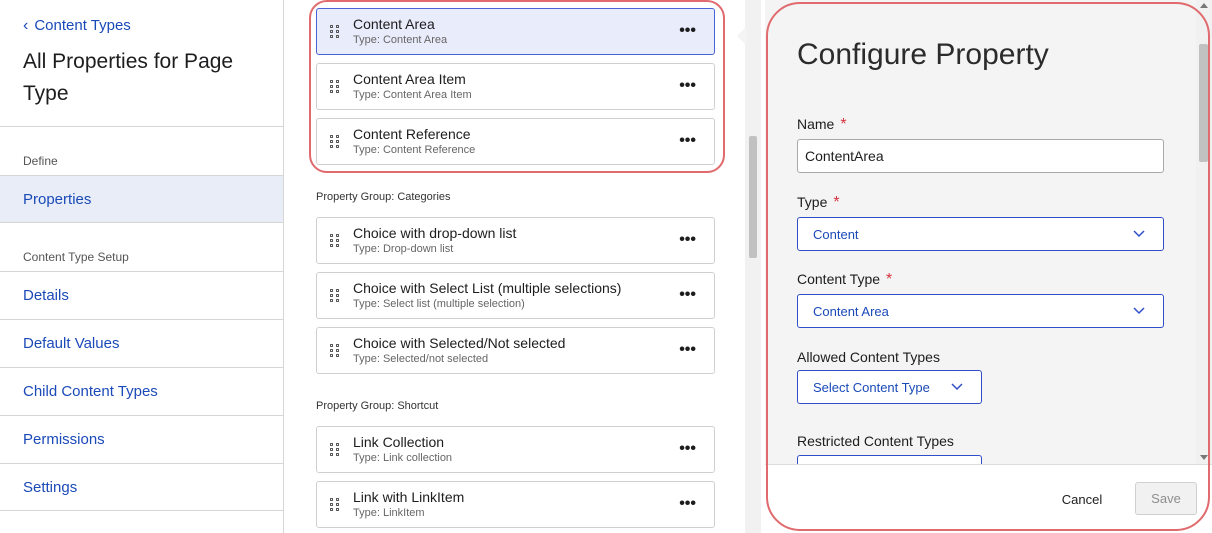 Image resolution: width=1212 pixels, height=533 pixels. I want to click on property-title: Content Area Item, so click(409, 79).